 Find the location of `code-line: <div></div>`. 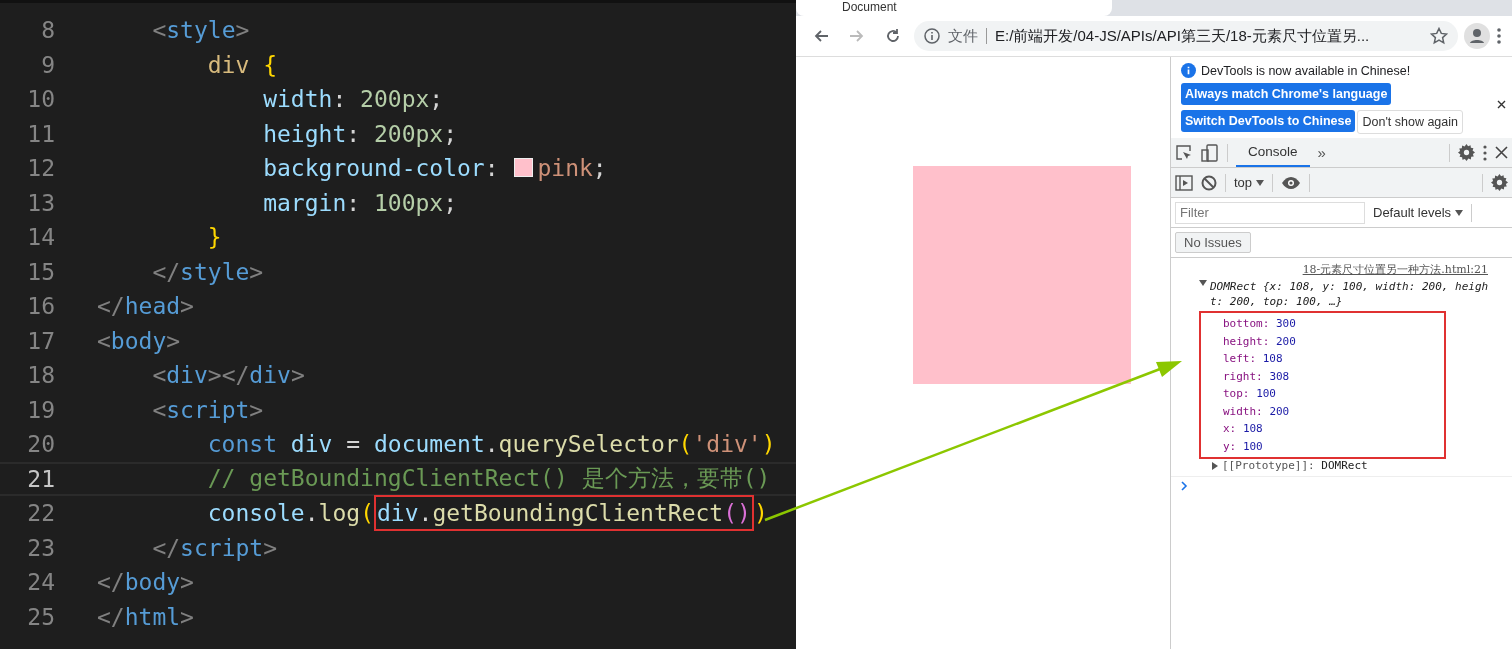

code-line: <div></div> is located at coordinates (228, 375).